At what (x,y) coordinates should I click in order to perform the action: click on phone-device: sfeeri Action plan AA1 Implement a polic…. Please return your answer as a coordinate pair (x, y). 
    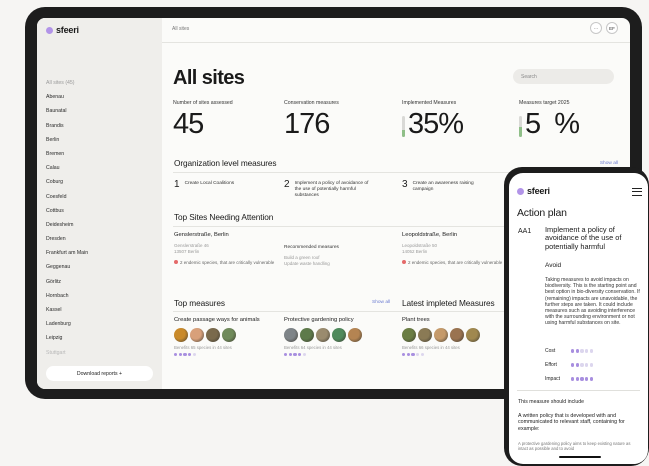
    Looking at the image, I should click on (576, 316).